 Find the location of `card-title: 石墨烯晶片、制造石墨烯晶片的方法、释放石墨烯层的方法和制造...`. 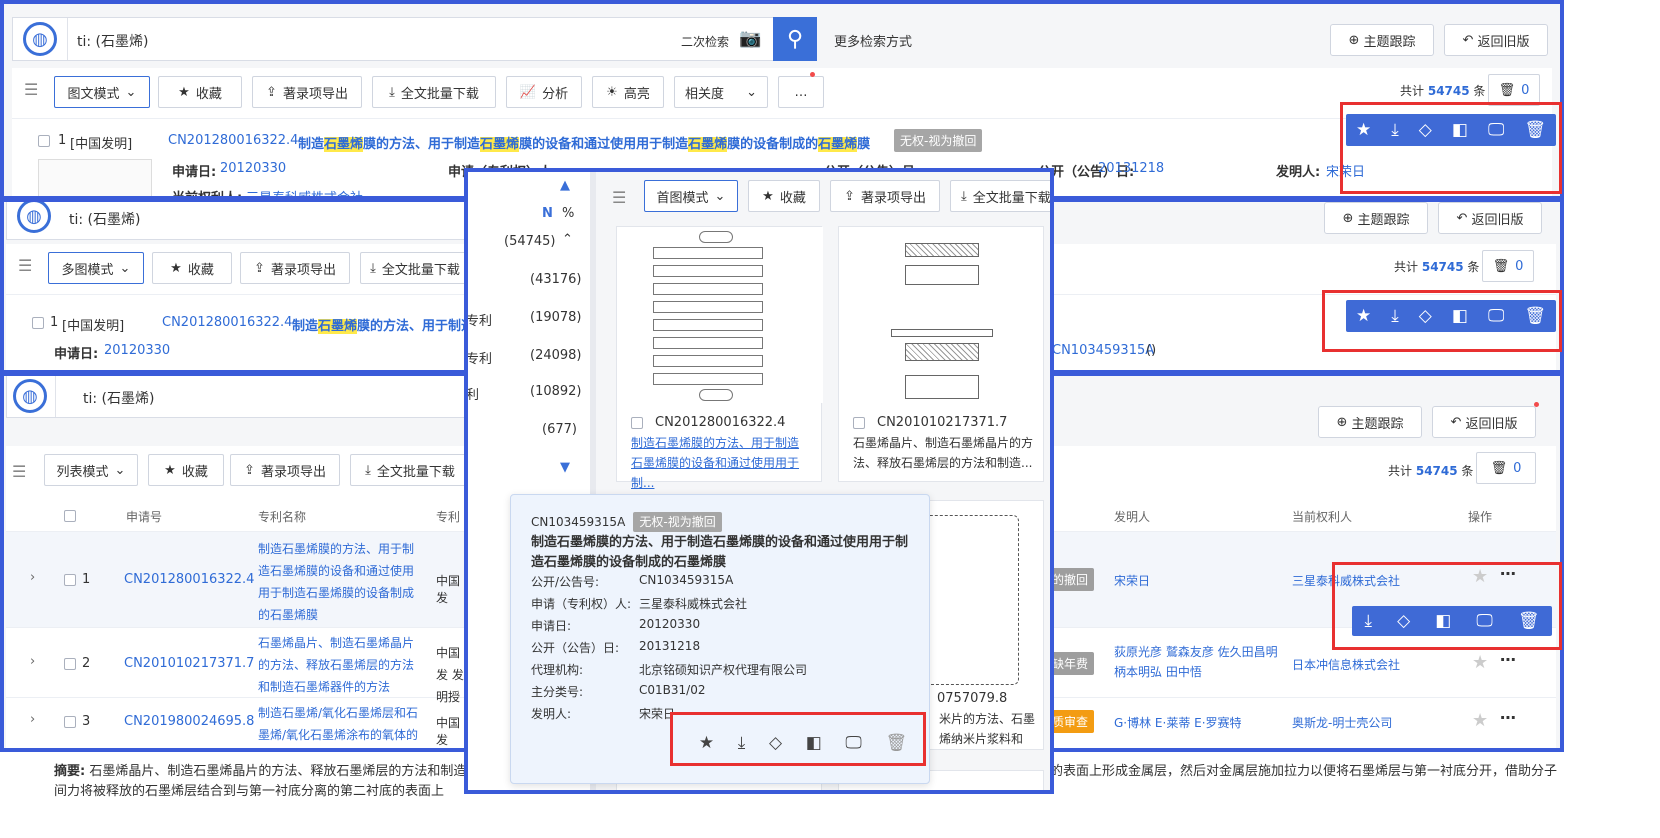

card-title: 石墨烯晶片、制造石墨烯晶片的方法、释放石墨烯层的方法和制造... is located at coordinates (943, 453).